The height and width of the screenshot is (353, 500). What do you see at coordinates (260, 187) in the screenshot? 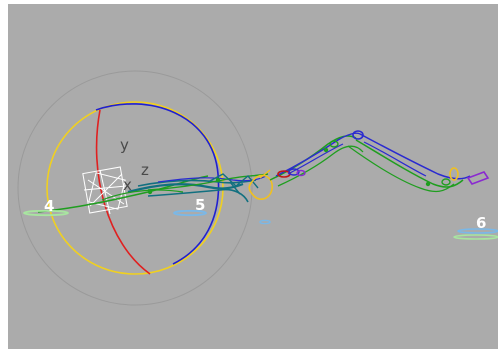
I see `rig-ik-loop-orange` at bounding box center [260, 187].